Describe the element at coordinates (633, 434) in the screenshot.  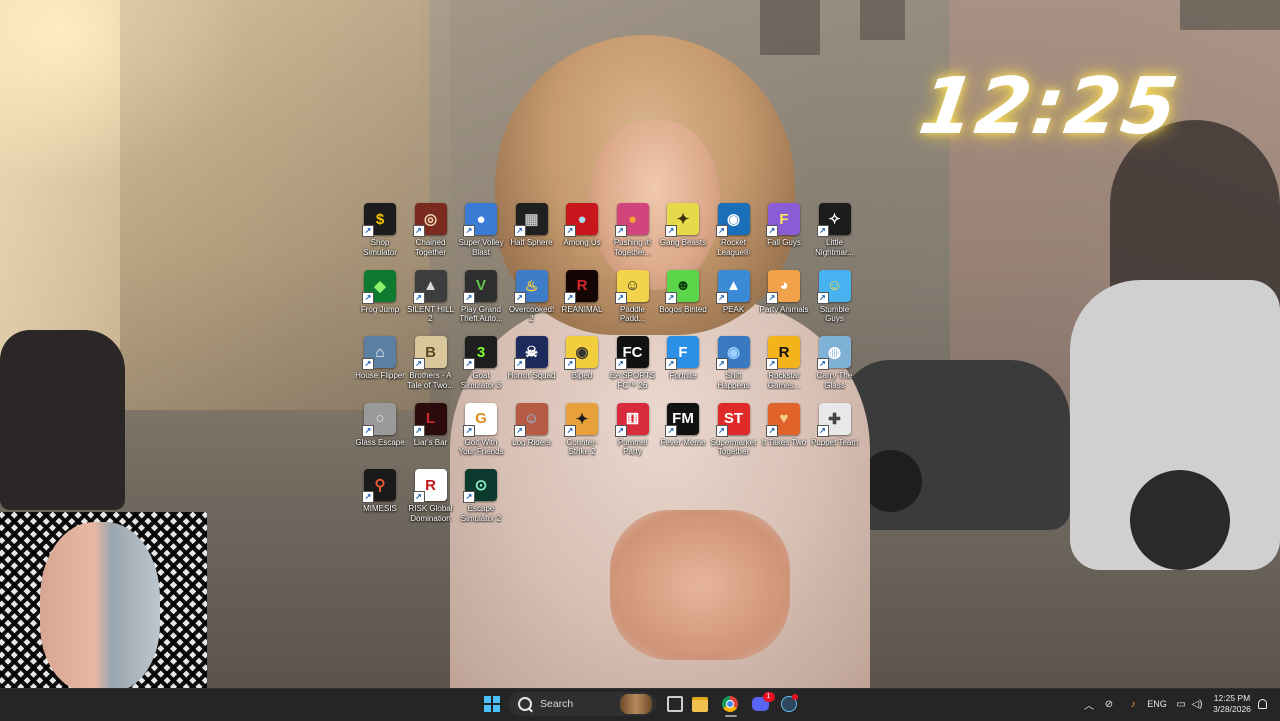
I see `desktop-icon: ⚅ ↗ Pummel Party` at that location.